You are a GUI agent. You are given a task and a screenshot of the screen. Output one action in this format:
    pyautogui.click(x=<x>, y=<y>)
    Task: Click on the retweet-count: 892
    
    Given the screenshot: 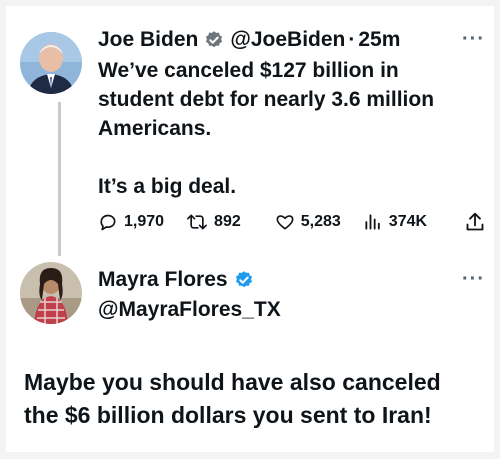 What is the action you would take?
    pyautogui.click(x=227, y=221)
    